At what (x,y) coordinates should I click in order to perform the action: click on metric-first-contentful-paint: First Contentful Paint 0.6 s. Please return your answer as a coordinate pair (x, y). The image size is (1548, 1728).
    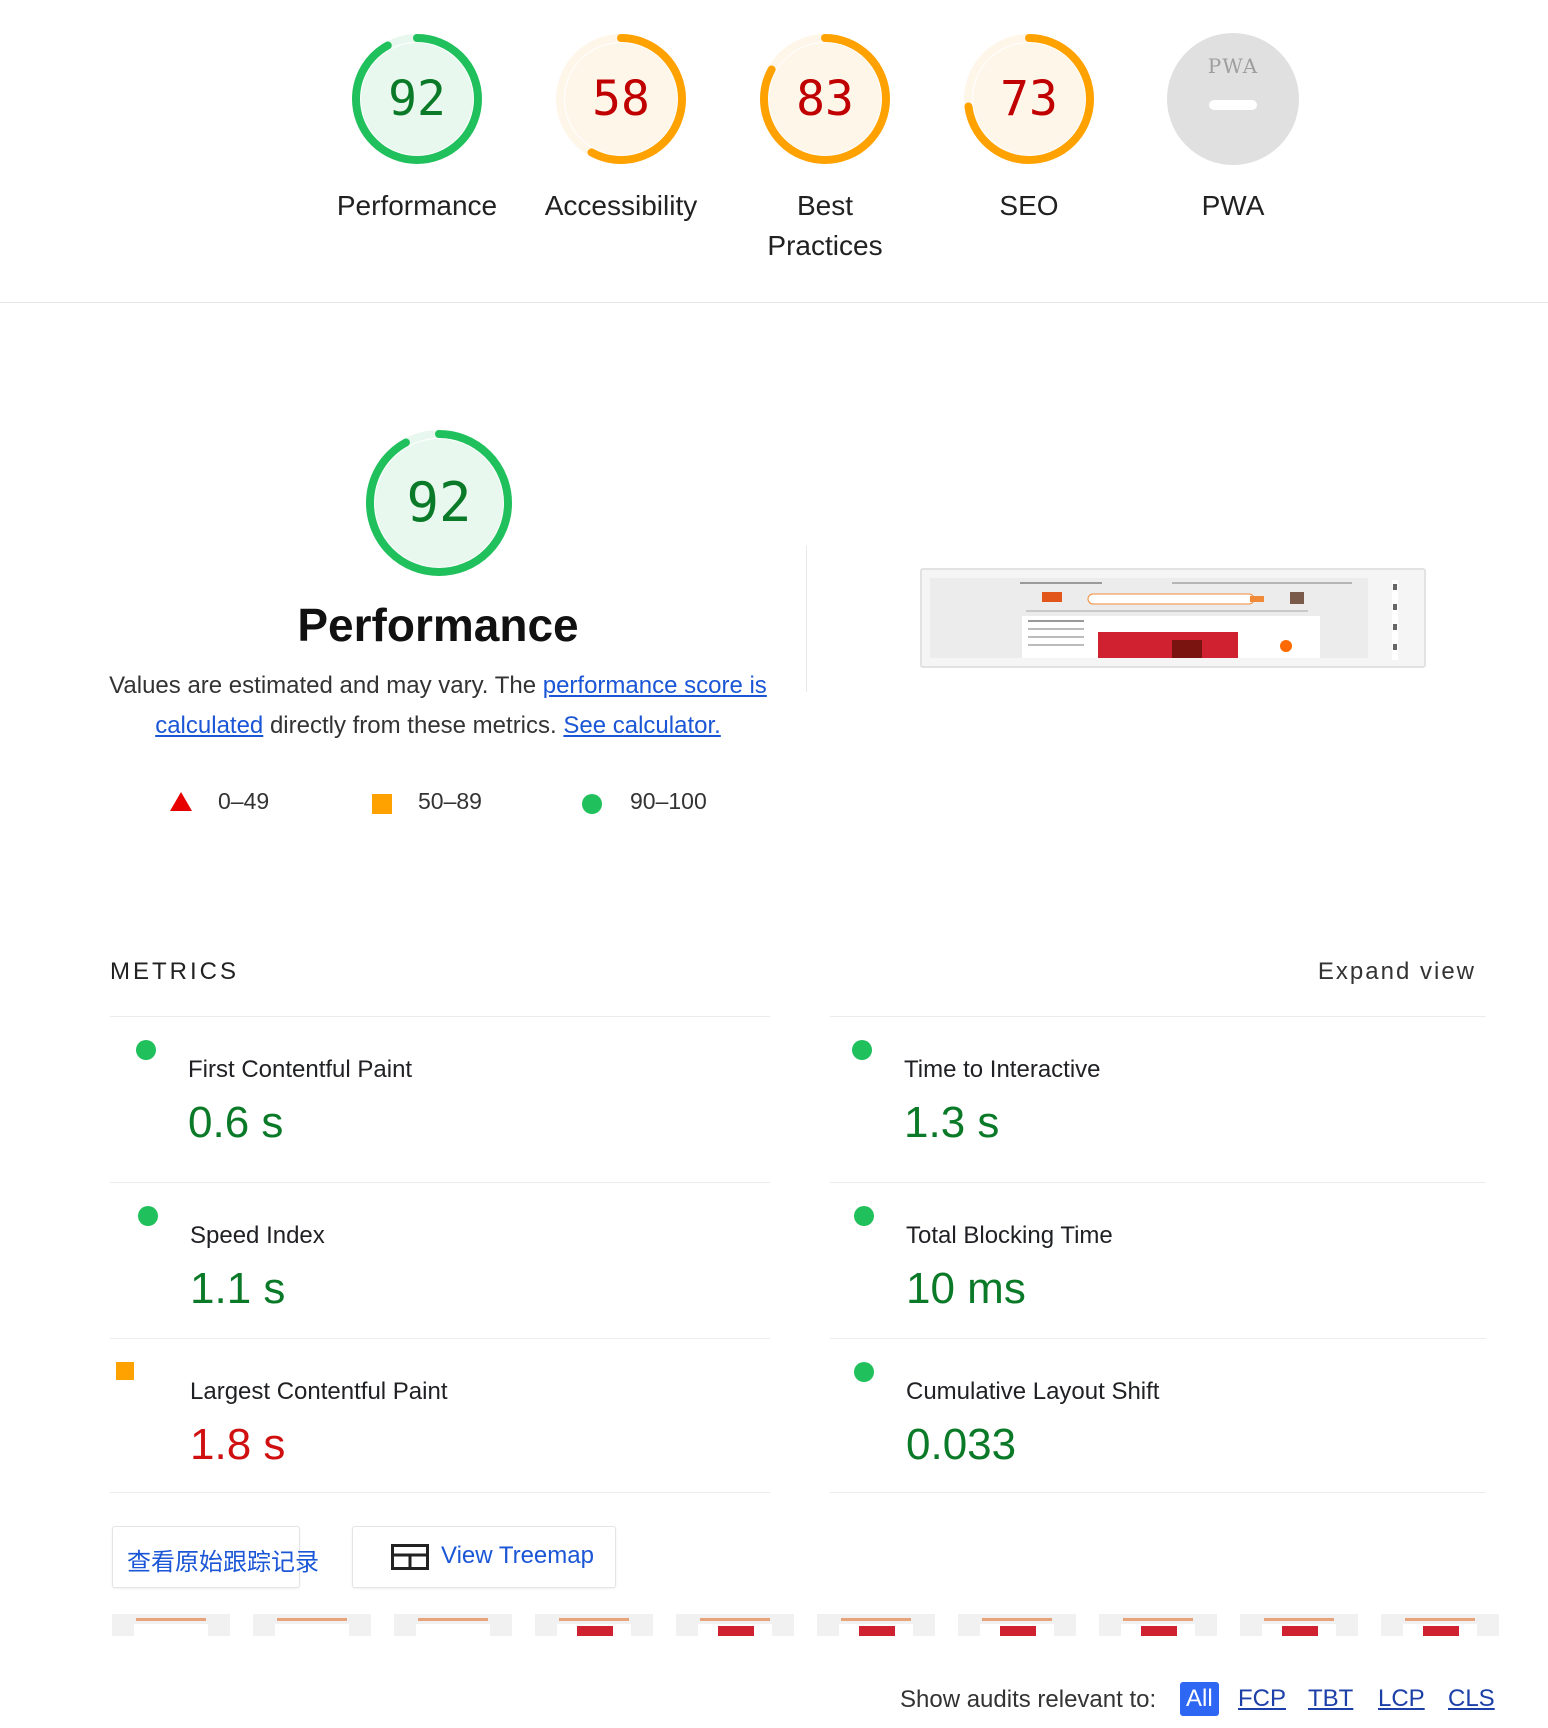
    Looking at the image, I should click on (412, 1095).